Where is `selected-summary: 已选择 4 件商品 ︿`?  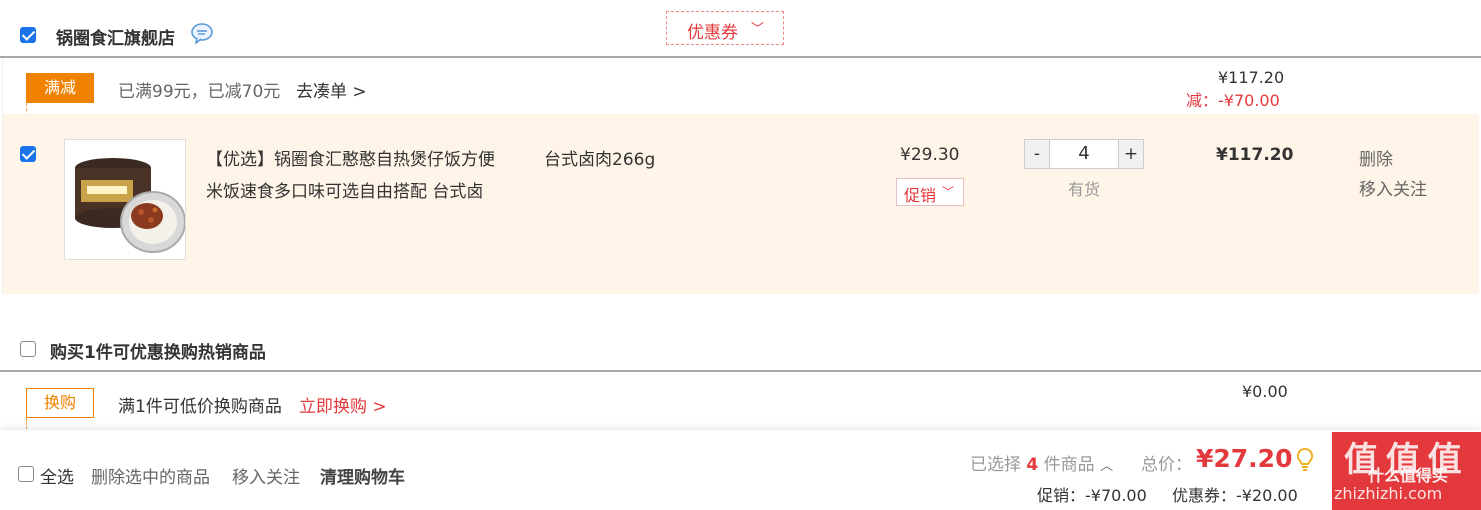 selected-summary: 已选择 4 件商品 ︿ is located at coordinates (1041, 462).